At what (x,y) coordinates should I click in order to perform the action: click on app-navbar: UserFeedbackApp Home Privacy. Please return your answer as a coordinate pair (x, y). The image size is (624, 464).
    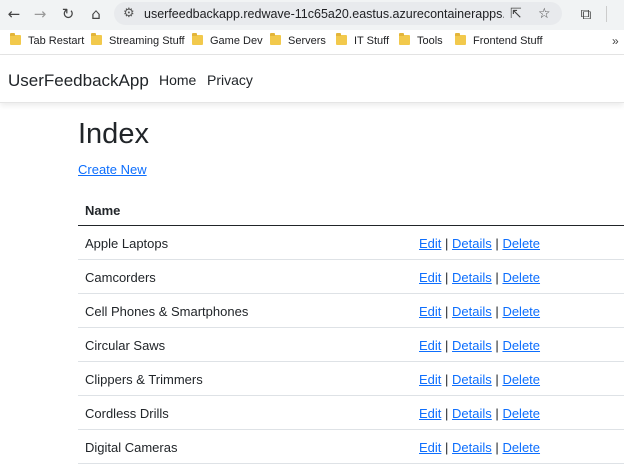
    Looking at the image, I should click on (312, 79).